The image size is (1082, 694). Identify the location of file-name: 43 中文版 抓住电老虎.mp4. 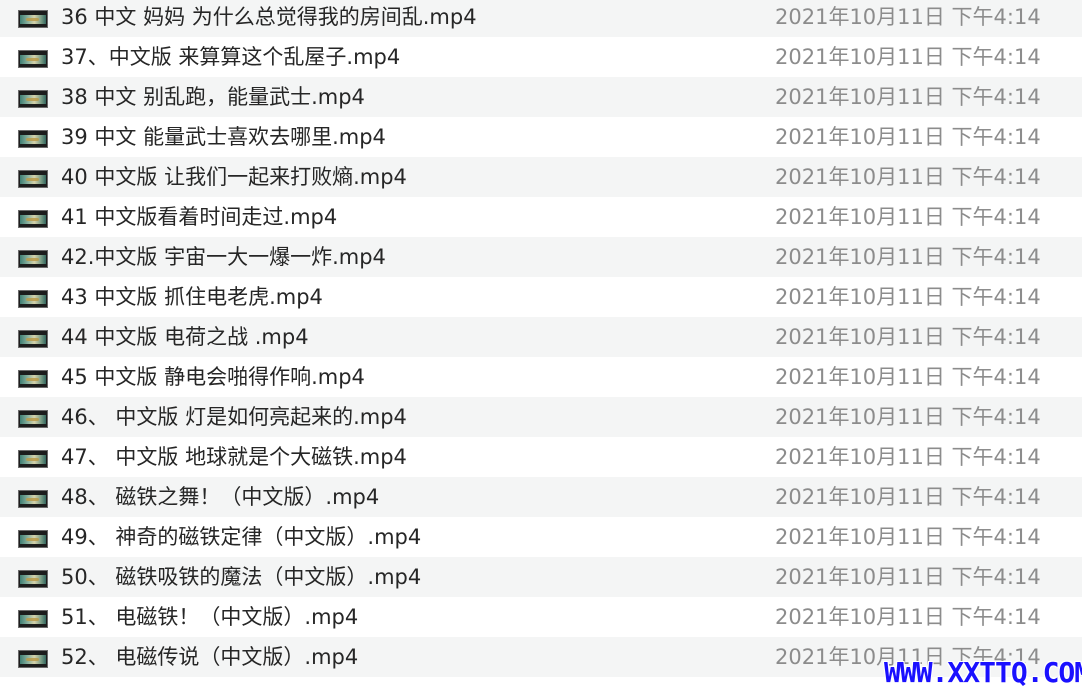
(192, 297).